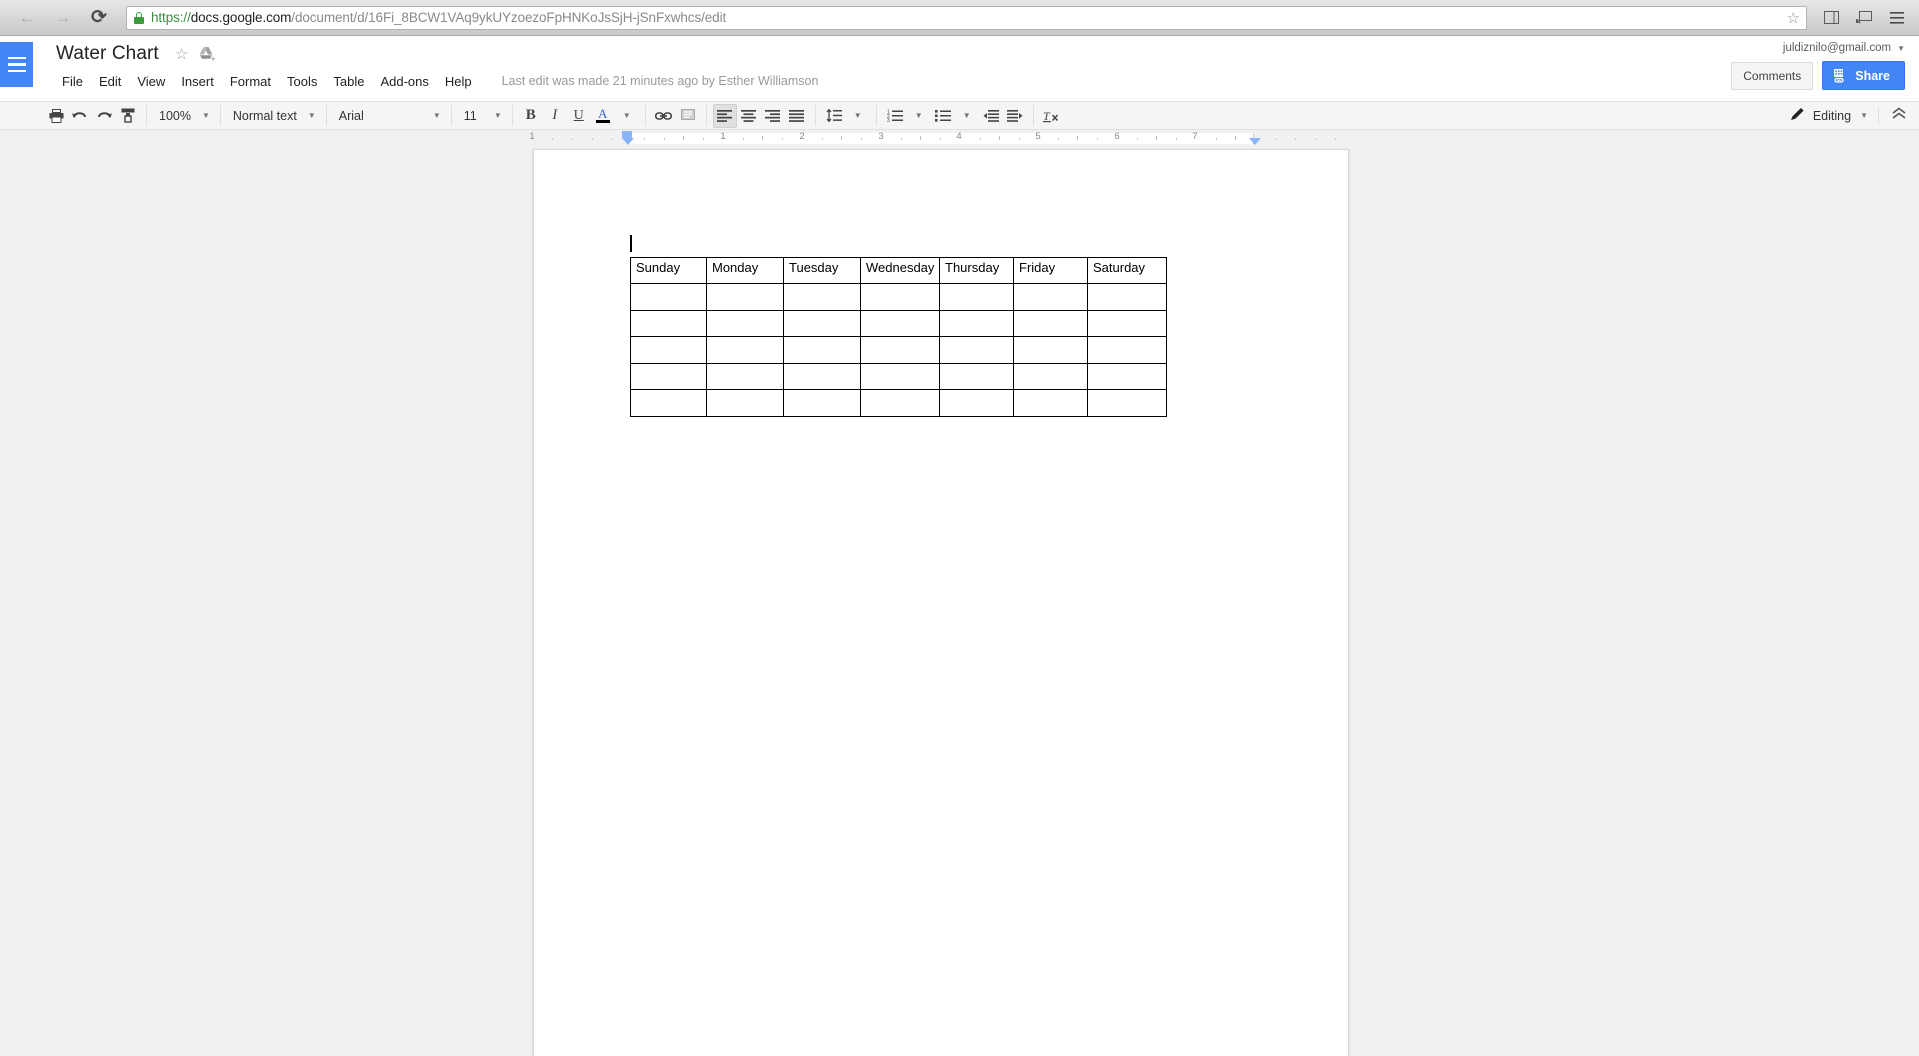 This screenshot has width=1919, height=1056. What do you see at coordinates (208, 55) in the screenshot?
I see `move-to-drive-icon: +` at bounding box center [208, 55].